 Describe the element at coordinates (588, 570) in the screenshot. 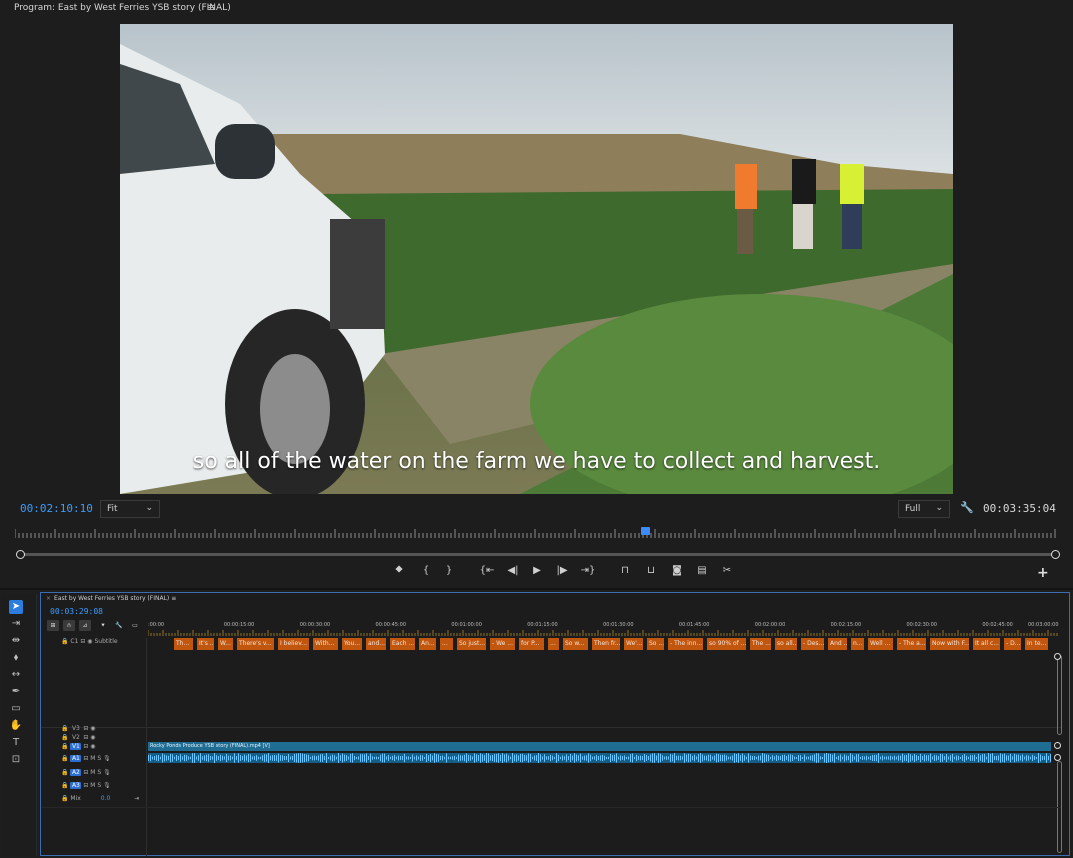

I see `go-to-out-icon: ⇥}` at that location.